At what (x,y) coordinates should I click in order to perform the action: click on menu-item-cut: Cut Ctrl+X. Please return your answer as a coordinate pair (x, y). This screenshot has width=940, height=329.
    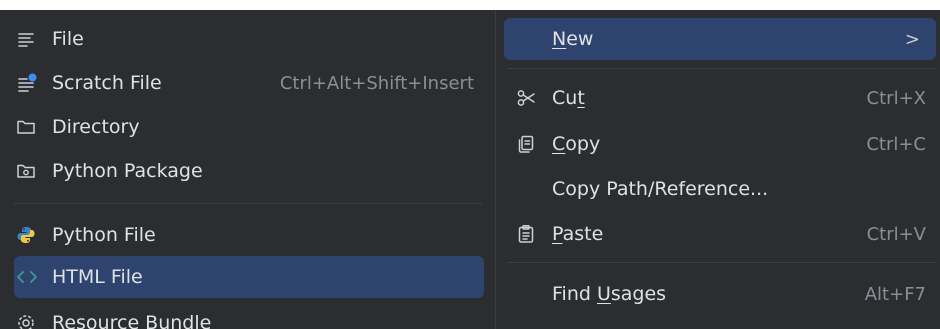
    Looking at the image, I should click on (720, 98).